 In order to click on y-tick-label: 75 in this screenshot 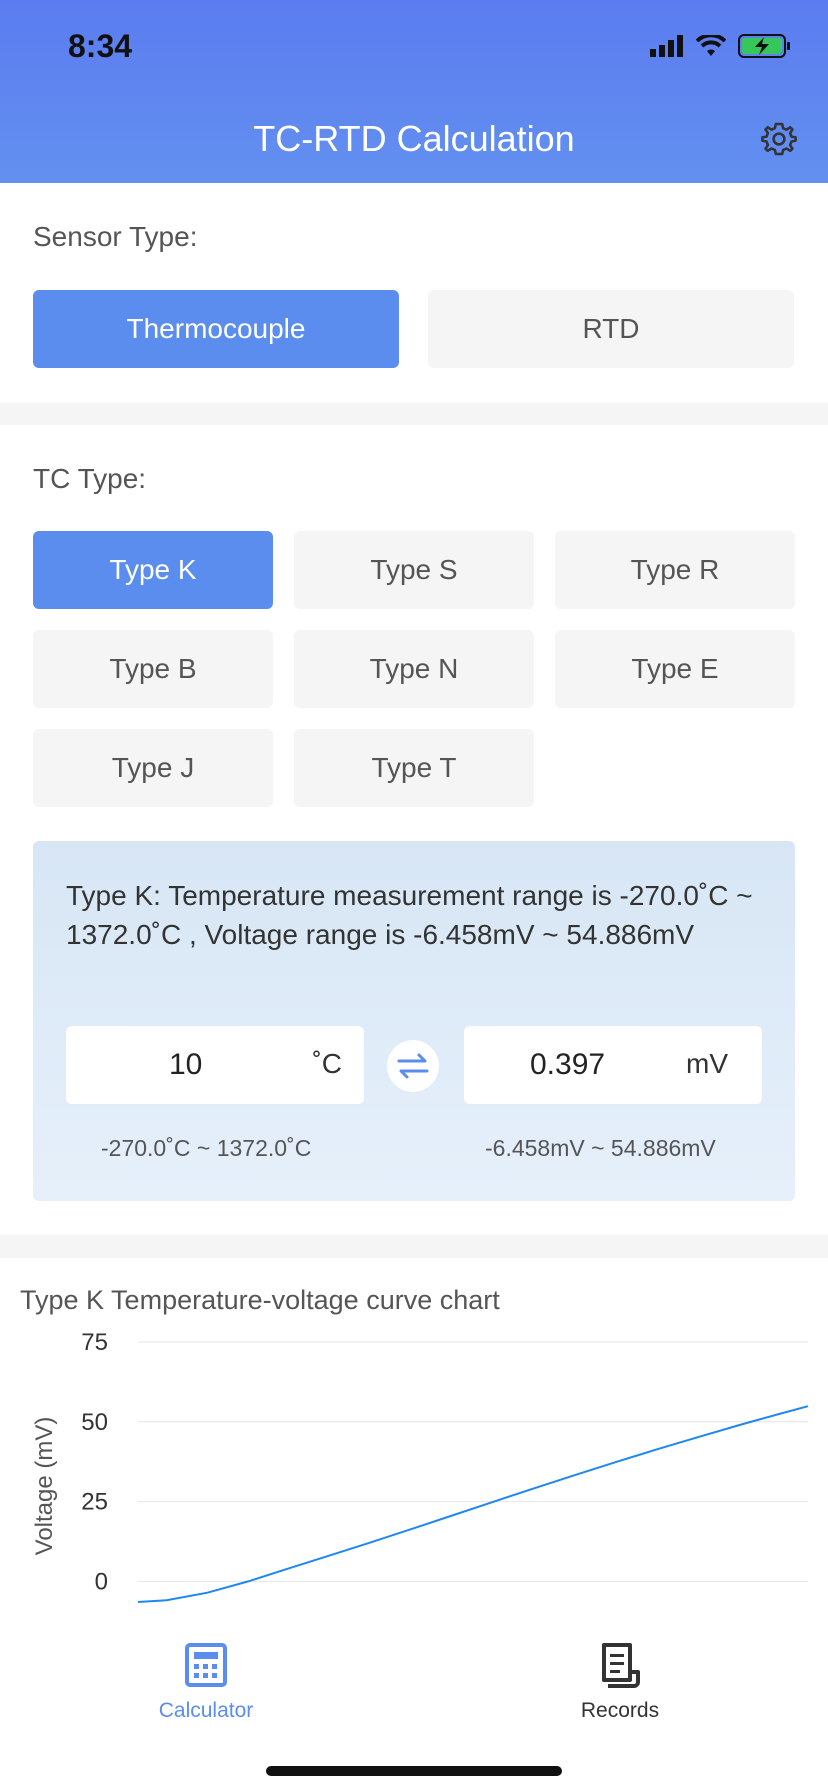, I will do `click(94, 1342)`.